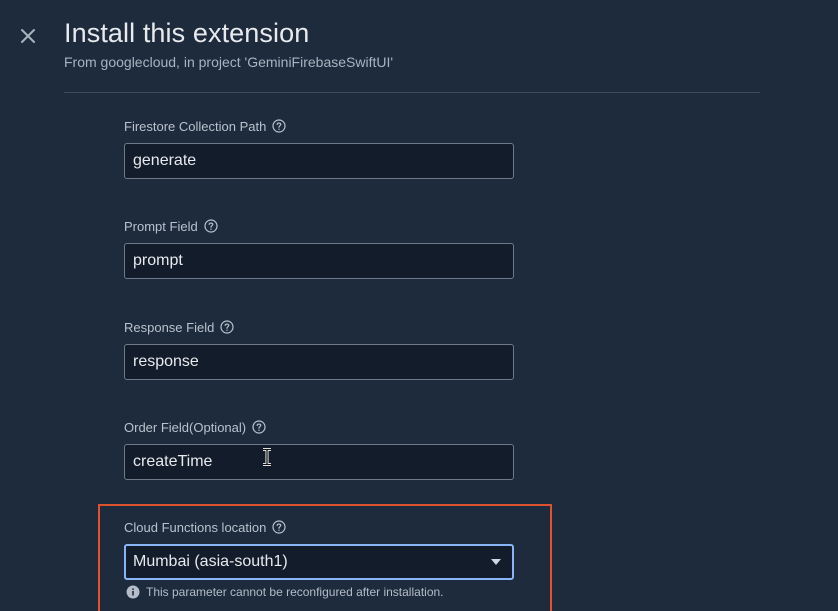  I want to click on location-select-value: Mumbai (asia-south1), so click(210, 561).